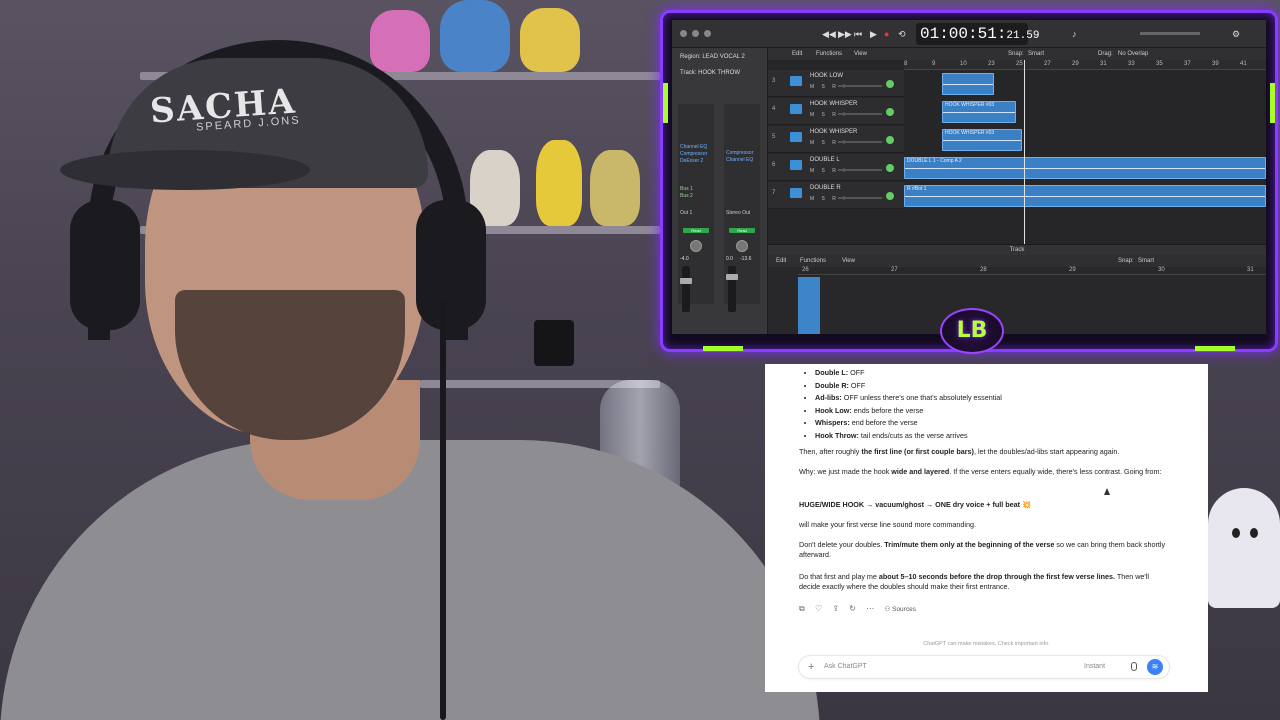 The image size is (1280, 720). I want to click on editor-menu-edit: Edit, so click(781, 261).